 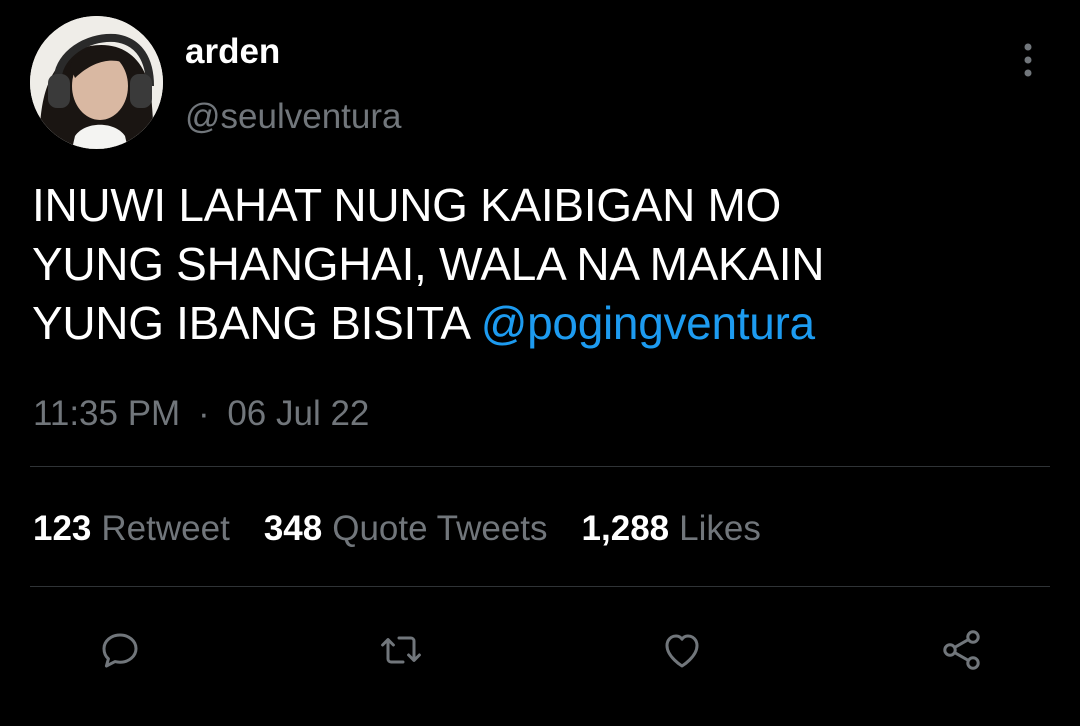 I want to click on reply-button, so click(x=120, y=650).